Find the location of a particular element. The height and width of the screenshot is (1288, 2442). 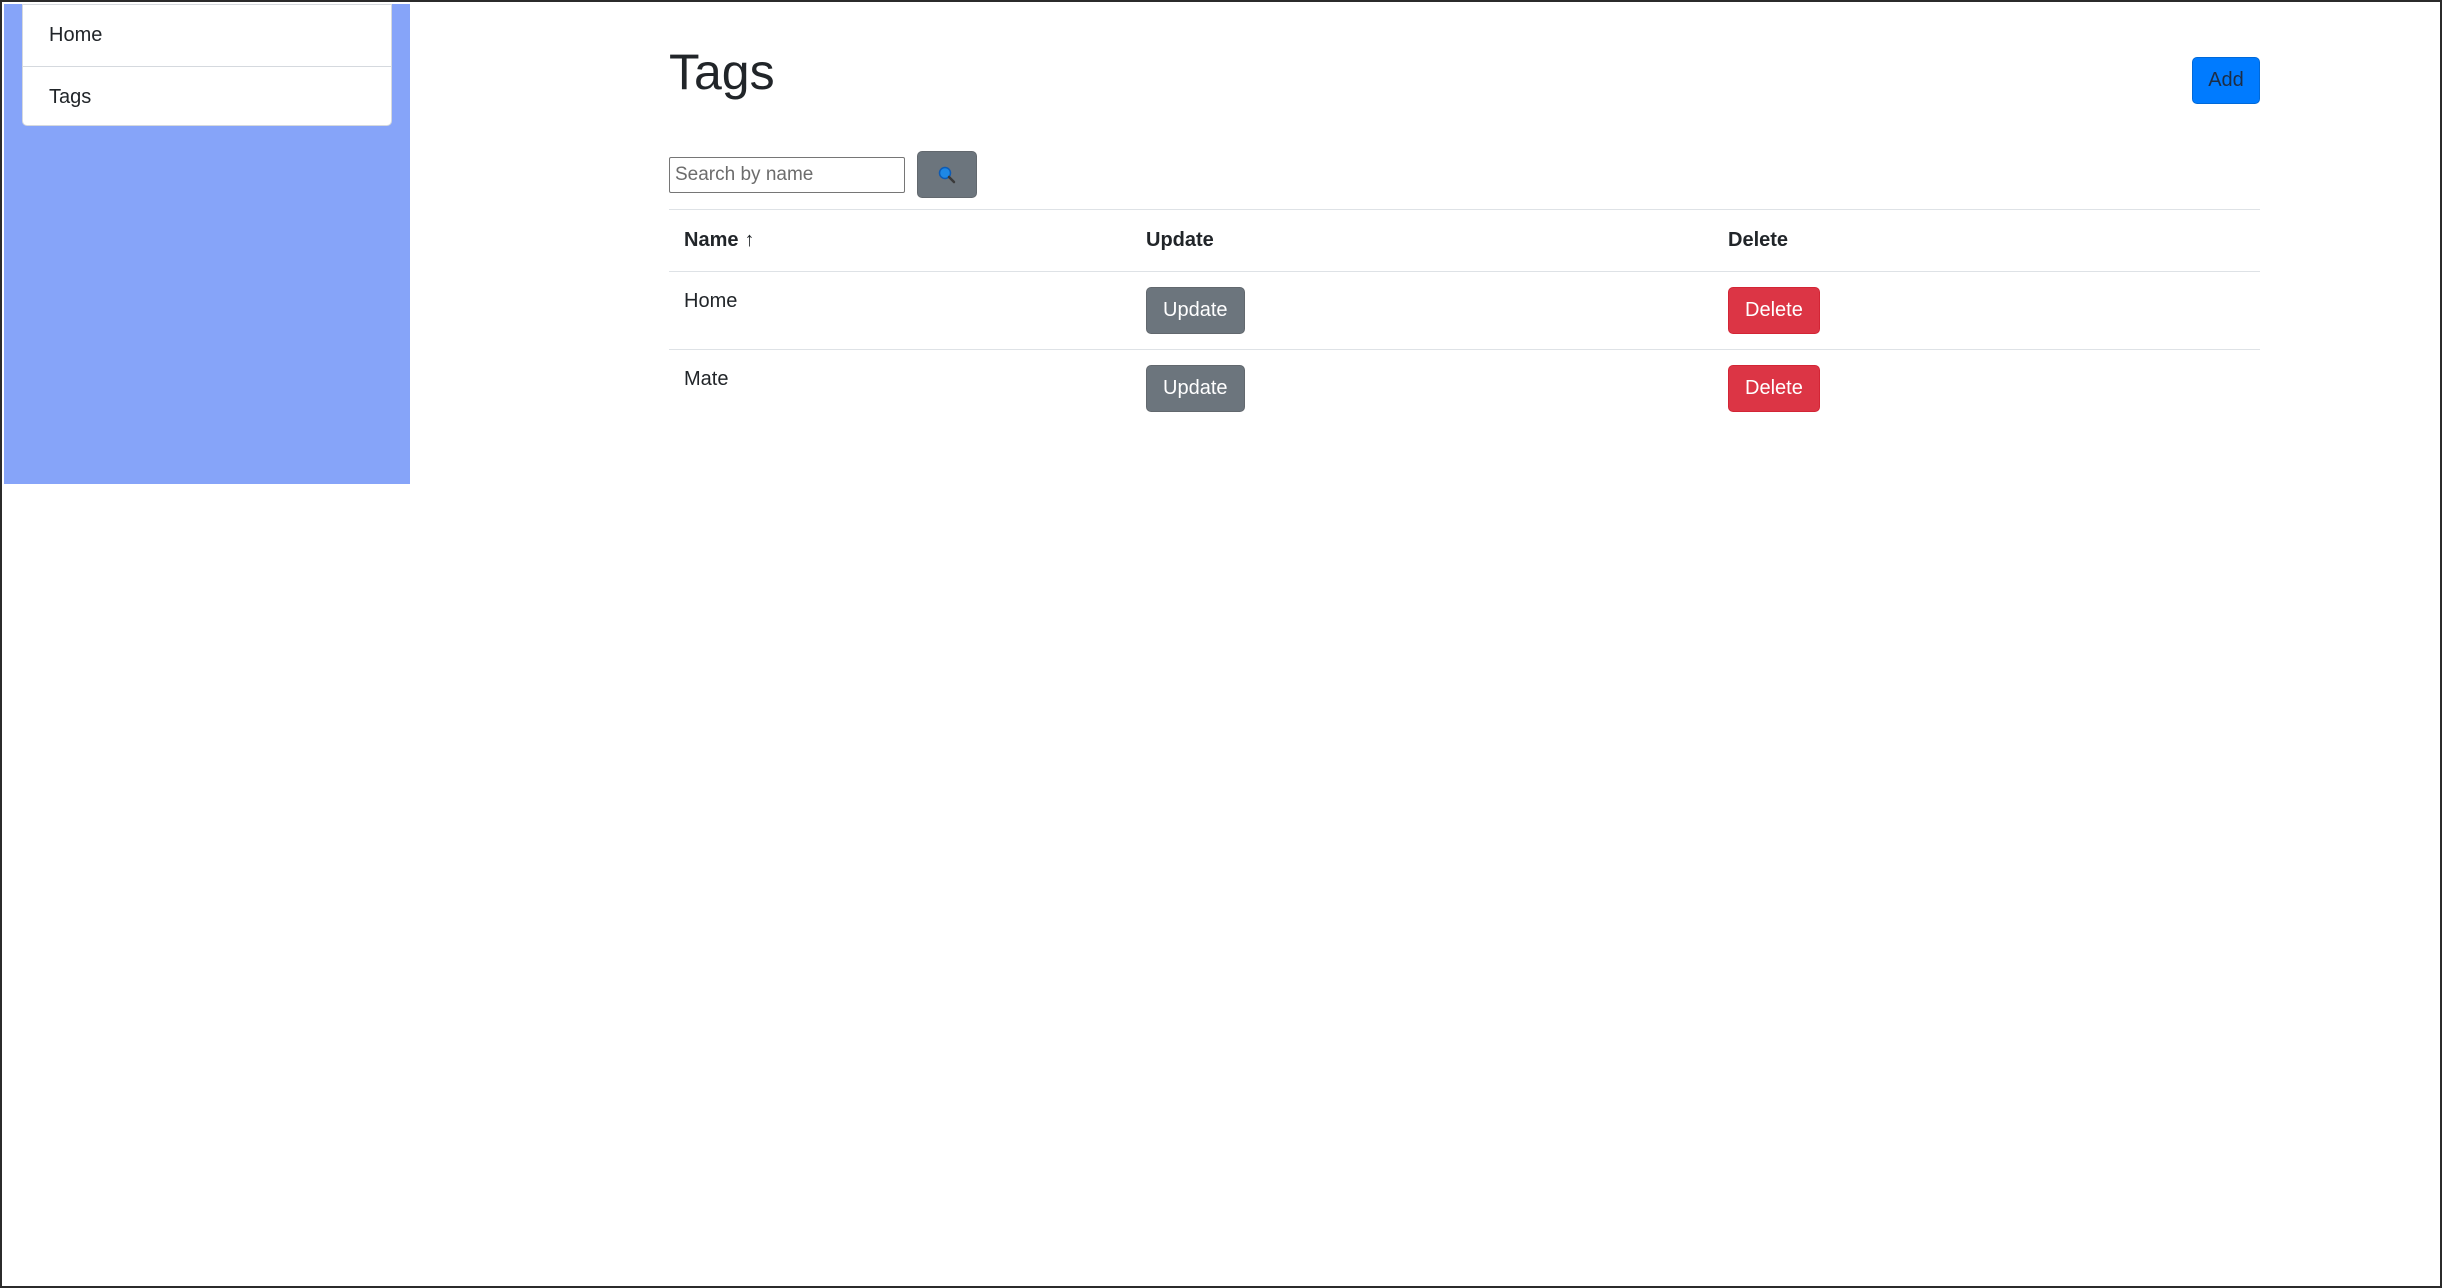

column-header-name: Name ↑ is located at coordinates (900, 240).